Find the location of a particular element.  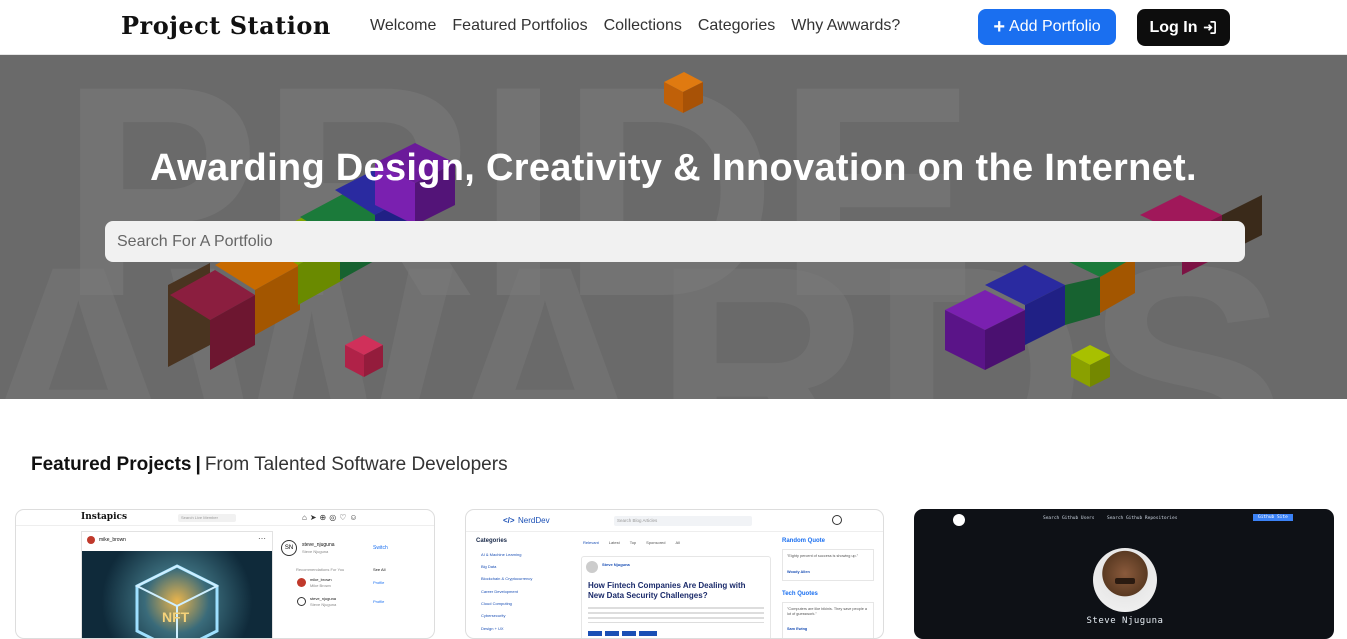

instapics-topbar: Instapics Search Live Member ⌂➤⊕◎♡☺ is located at coordinates (225, 518).